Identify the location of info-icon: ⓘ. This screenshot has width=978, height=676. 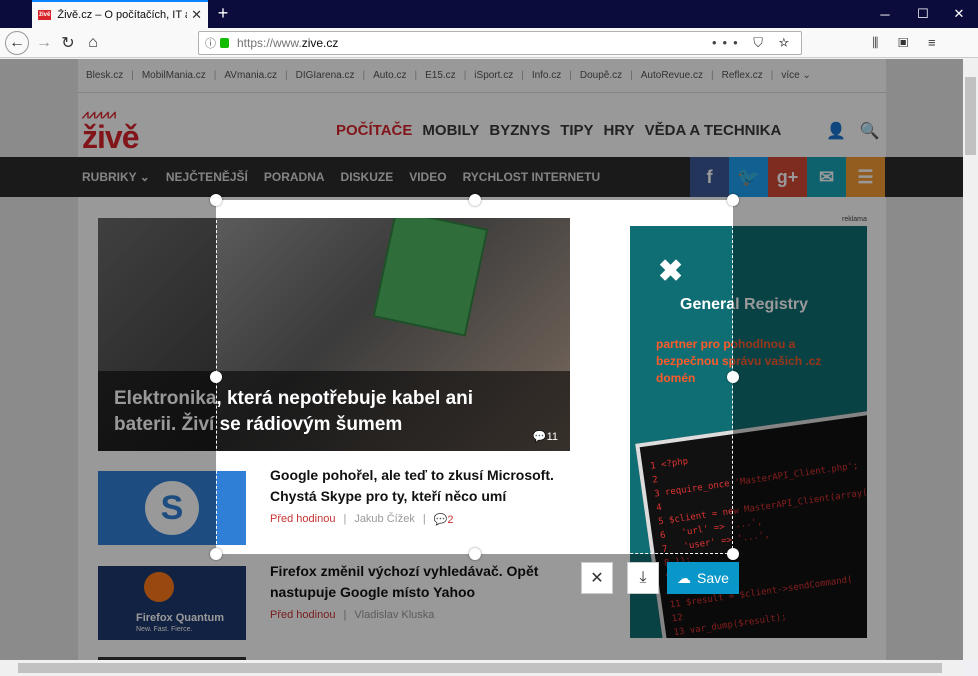
(210, 43).